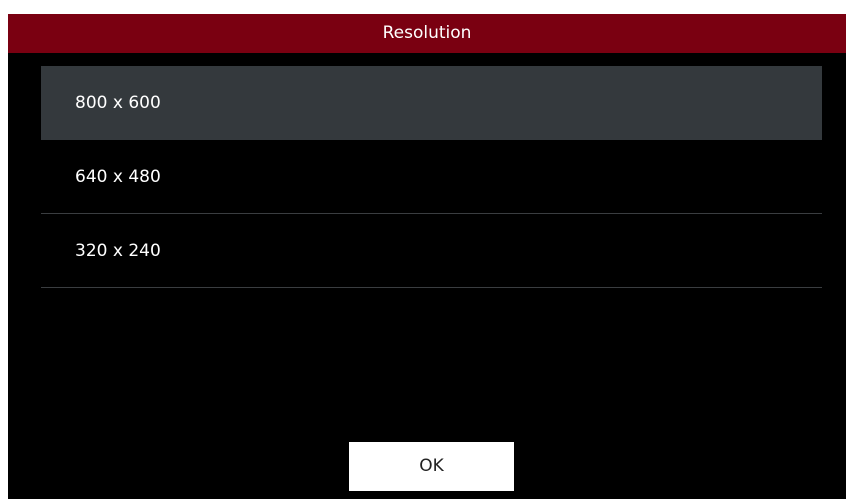 The width and height of the screenshot is (846, 499). What do you see at coordinates (431, 251) in the screenshot?
I see `resolution-option-320x240: 320 x 240` at bounding box center [431, 251].